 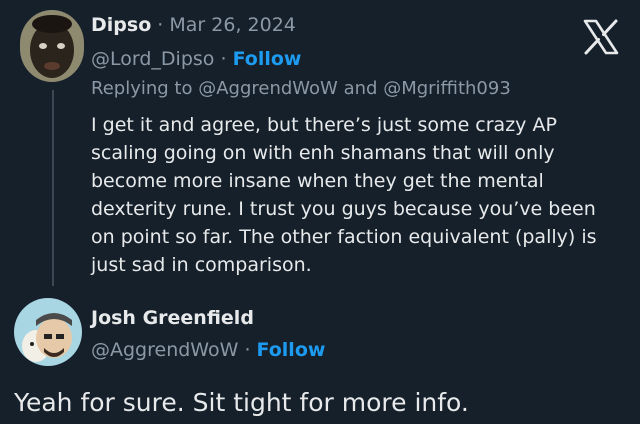 I want to click on author-handle: @Lord_Dipso, so click(x=152, y=59).